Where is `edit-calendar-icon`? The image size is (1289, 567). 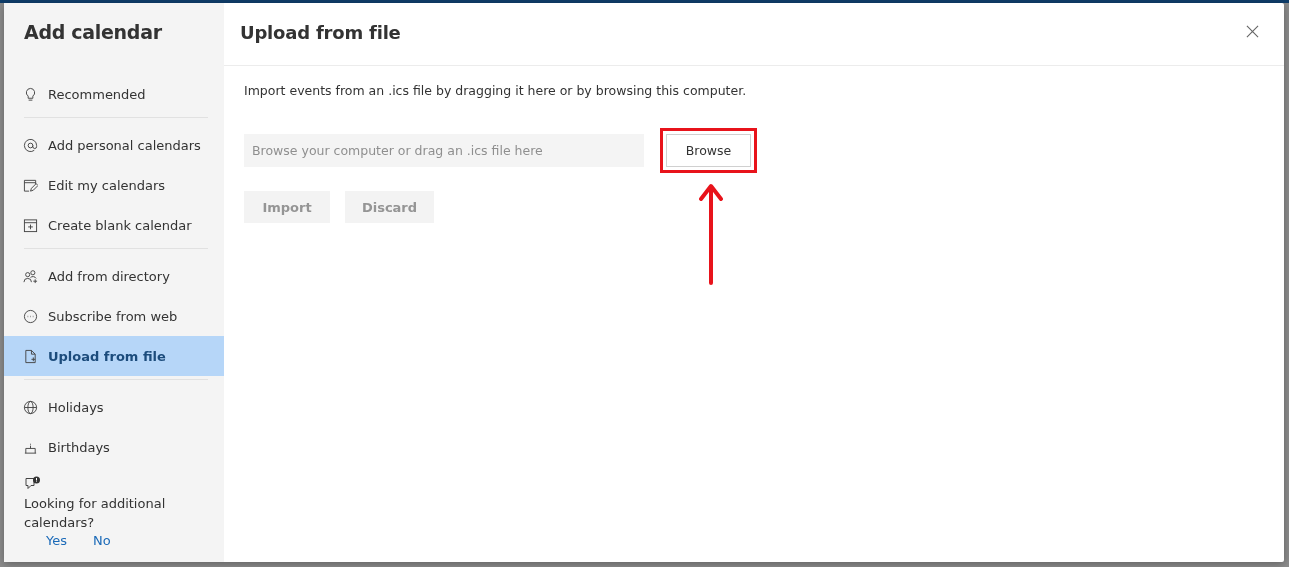
edit-calendar-icon is located at coordinates (30, 185).